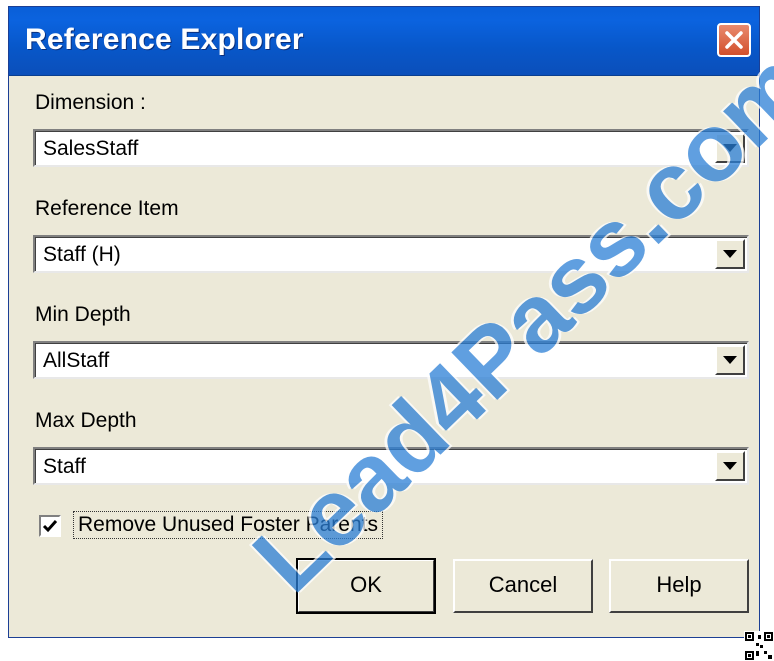  Describe the element at coordinates (679, 586) in the screenshot. I see `help-button: Help` at that location.